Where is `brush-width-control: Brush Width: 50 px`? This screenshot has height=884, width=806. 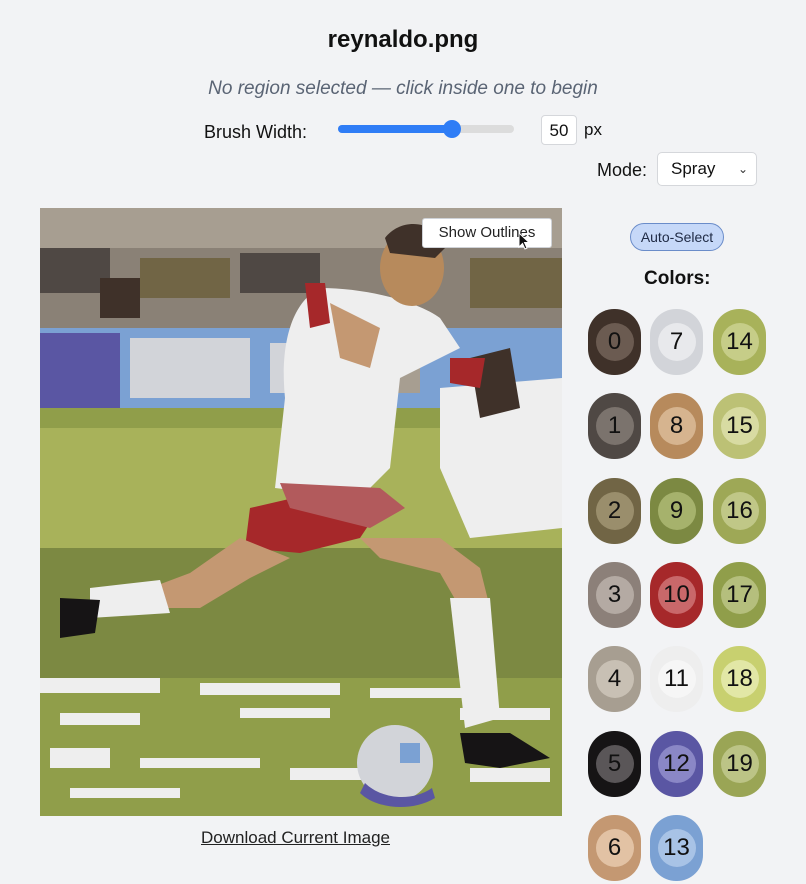
brush-width-control: Brush Width: 50 px is located at coordinates (403, 130).